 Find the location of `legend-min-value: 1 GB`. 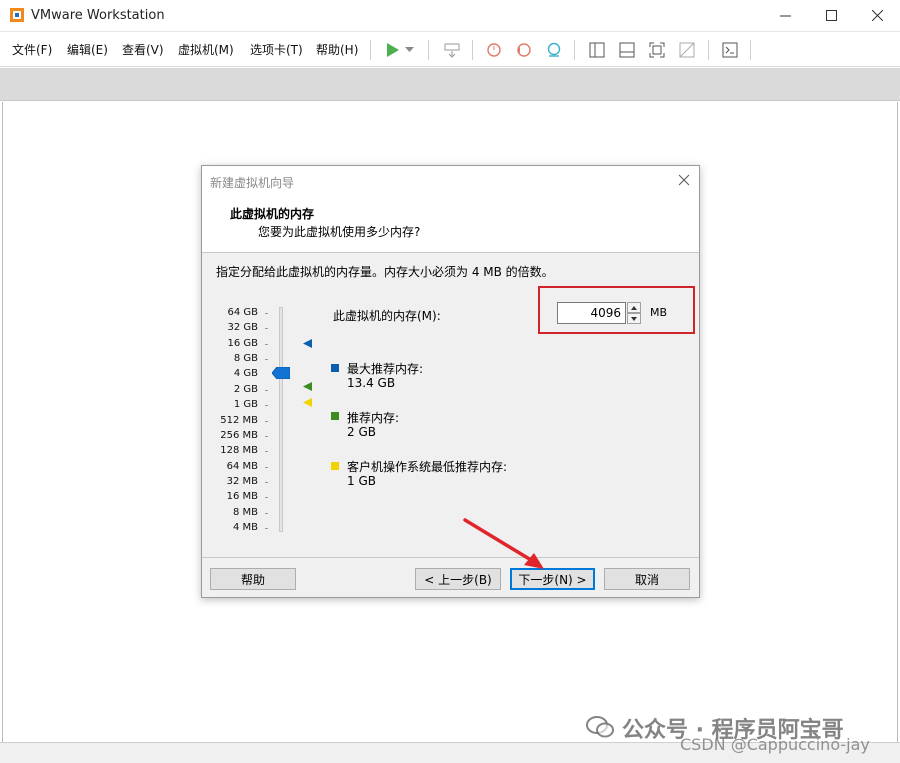

legend-min-value: 1 GB is located at coordinates (361, 481).